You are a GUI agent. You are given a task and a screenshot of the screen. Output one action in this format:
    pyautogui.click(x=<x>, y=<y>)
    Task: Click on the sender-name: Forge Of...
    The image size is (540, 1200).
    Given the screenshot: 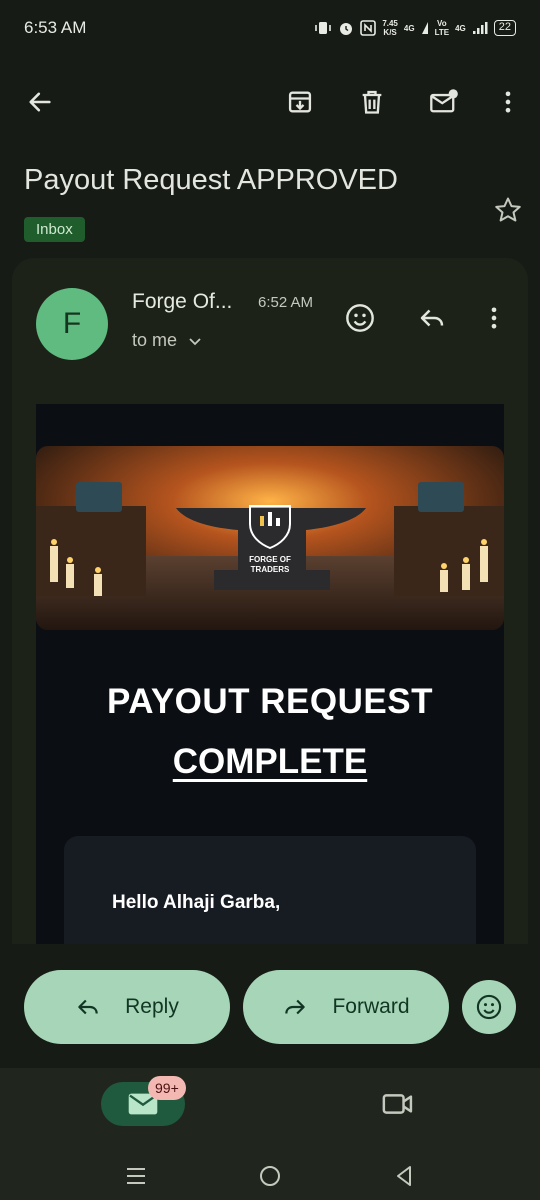 What is the action you would take?
    pyautogui.click(x=182, y=302)
    